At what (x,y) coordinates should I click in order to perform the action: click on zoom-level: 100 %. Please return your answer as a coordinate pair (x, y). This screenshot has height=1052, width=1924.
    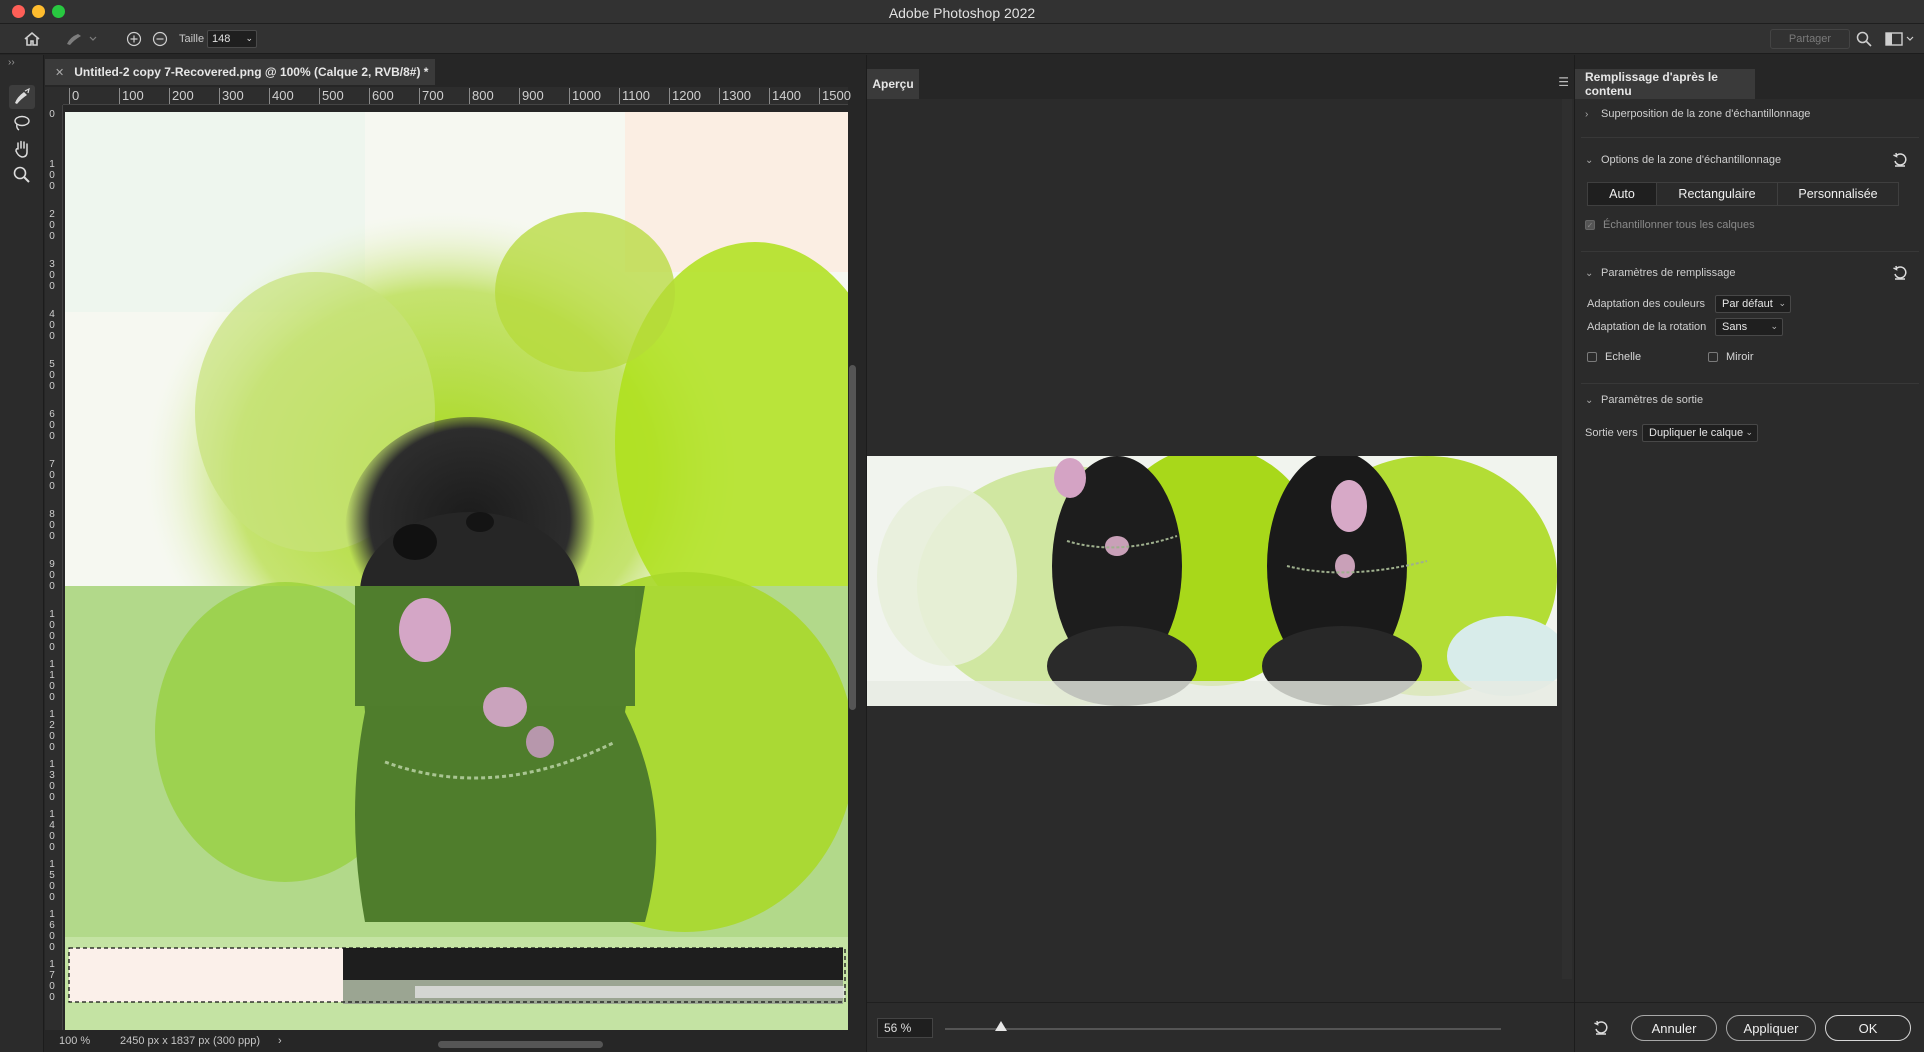
    Looking at the image, I should click on (74, 1041).